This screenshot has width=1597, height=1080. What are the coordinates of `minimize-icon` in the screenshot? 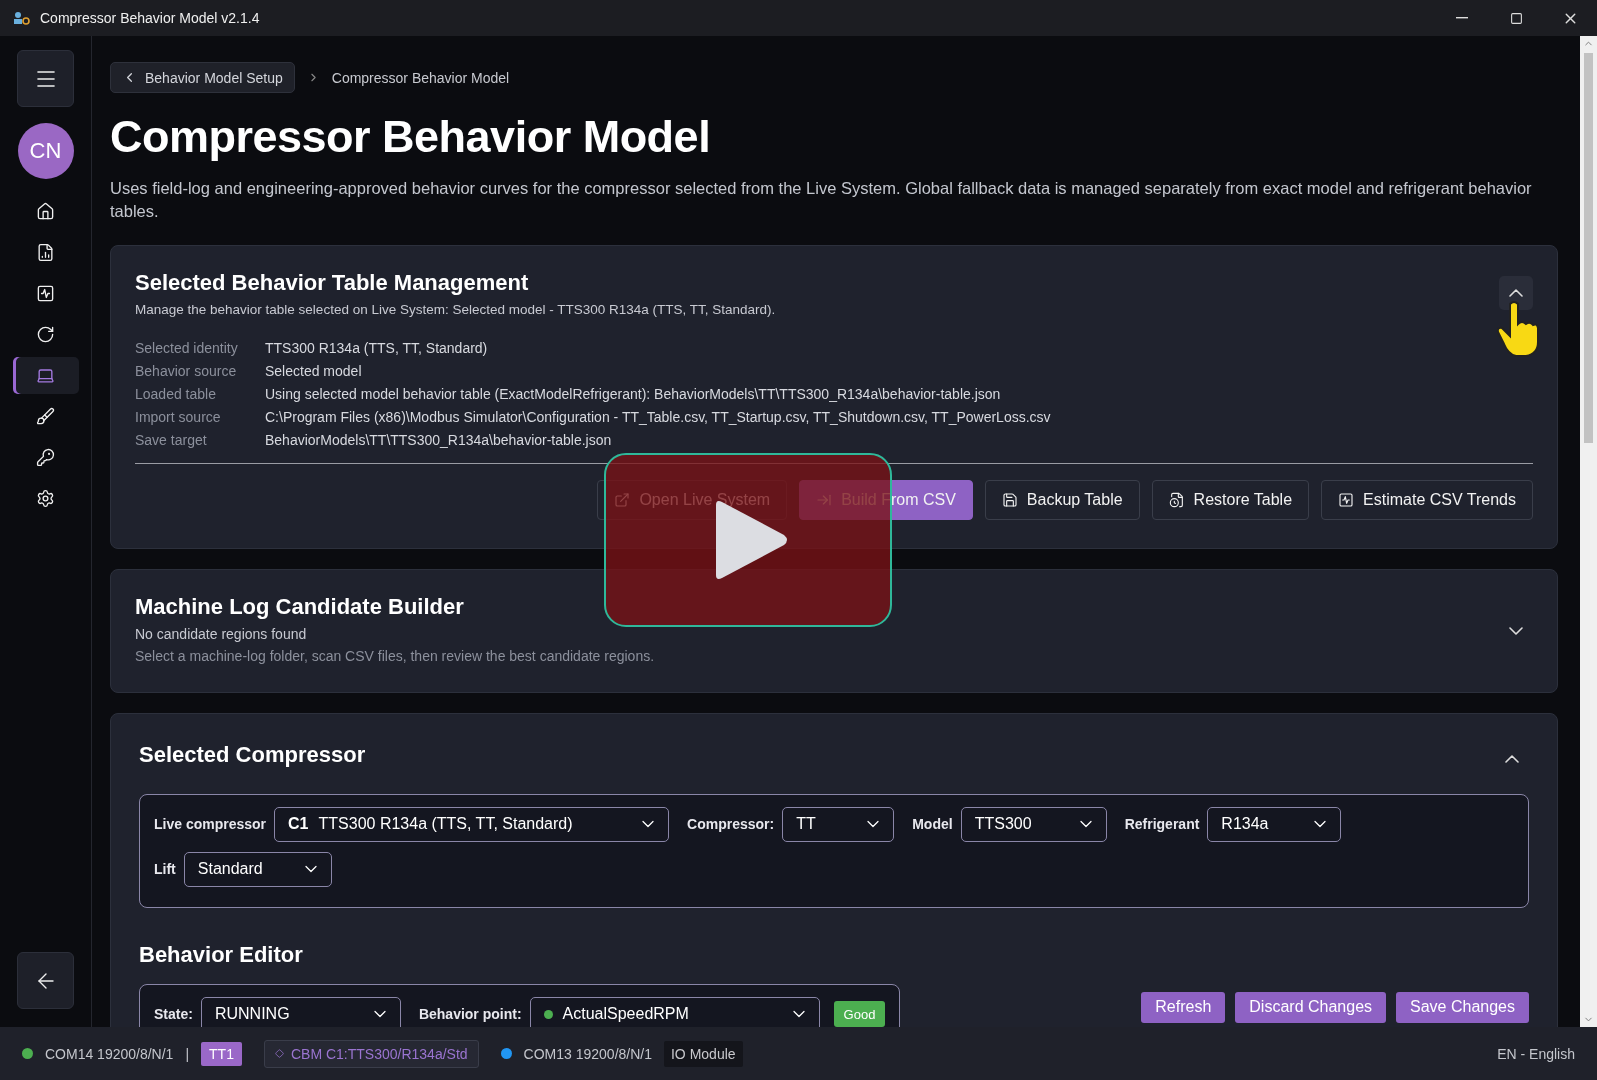 It's located at (1462, 18).